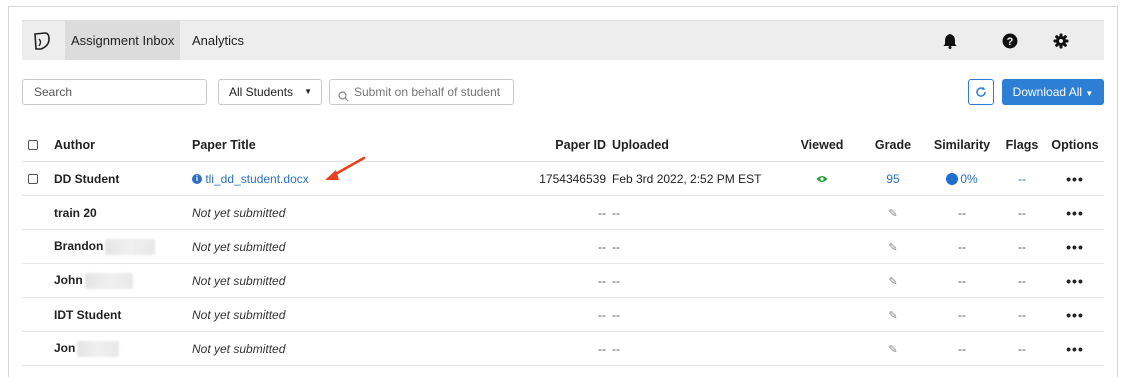 This screenshot has width=1125, height=377. Describe the element at coordinates (1061, 41) in the screenshot. I see `gear-icon` at that location.